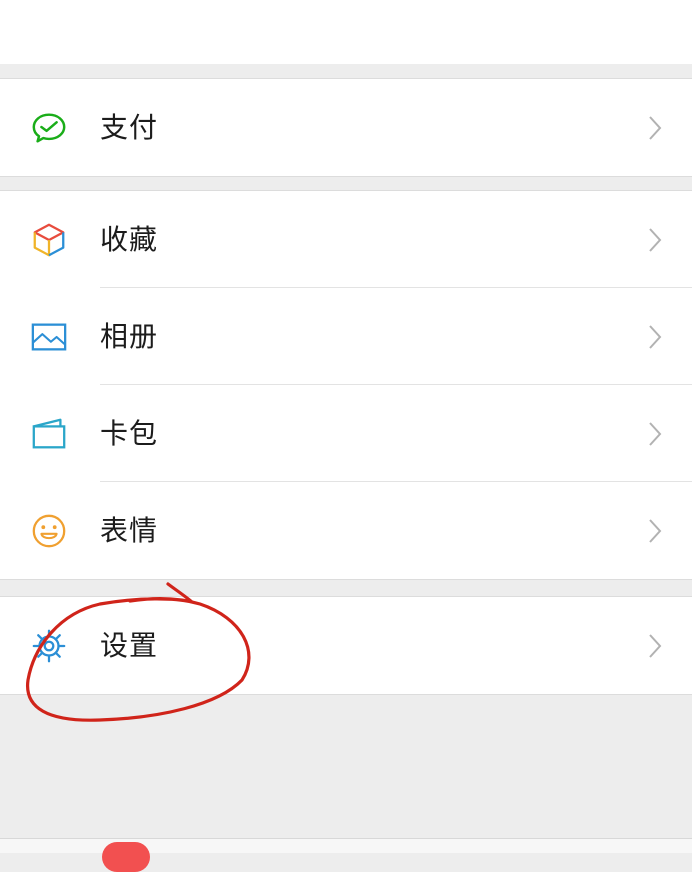 The height and width of the screenshot is (872, 692). I want to click on menu-item-label: 卡包, so click(129, 433).